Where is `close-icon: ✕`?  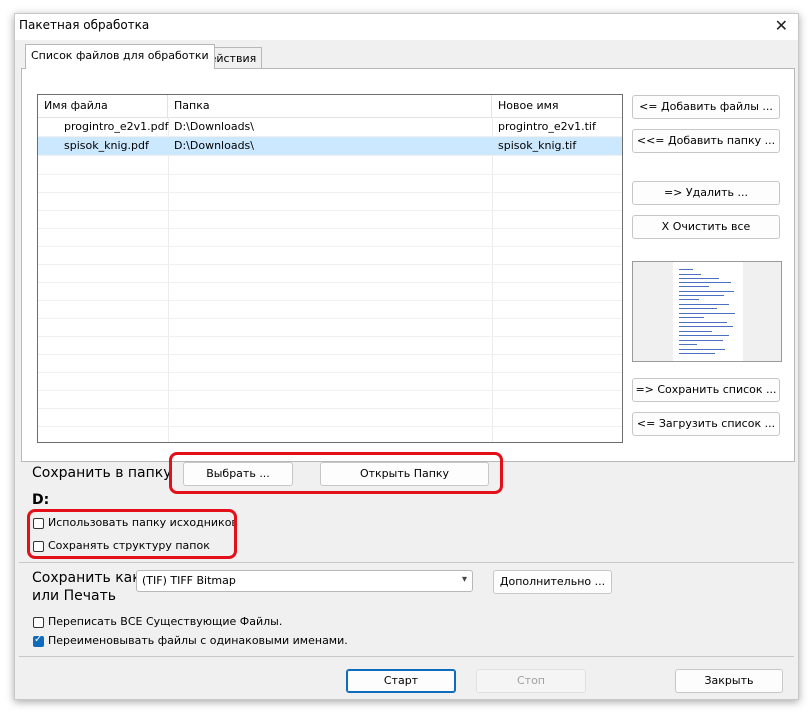 close-icon: ✕ is located at coordinates (781, 25).